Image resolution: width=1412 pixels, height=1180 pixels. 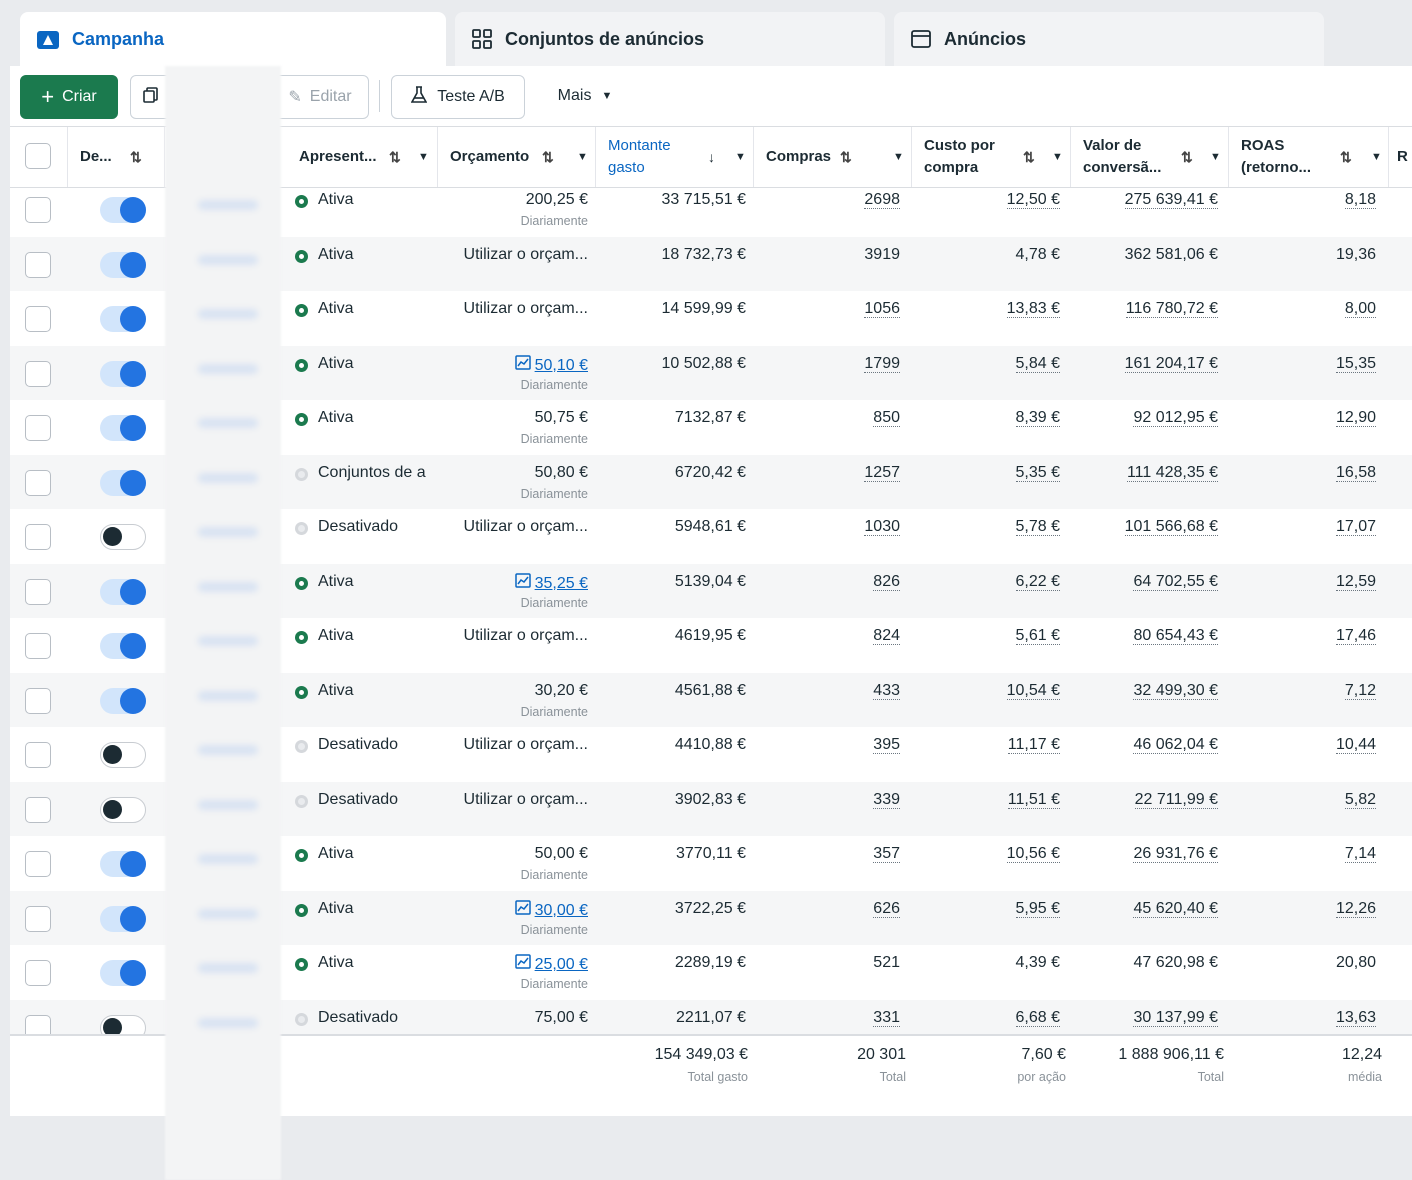 What do you see at coordinates (1175, 1017) in the screenshot?
I see `conversion-value: 30 137,99 €` at bounding box center [1175, 1017].